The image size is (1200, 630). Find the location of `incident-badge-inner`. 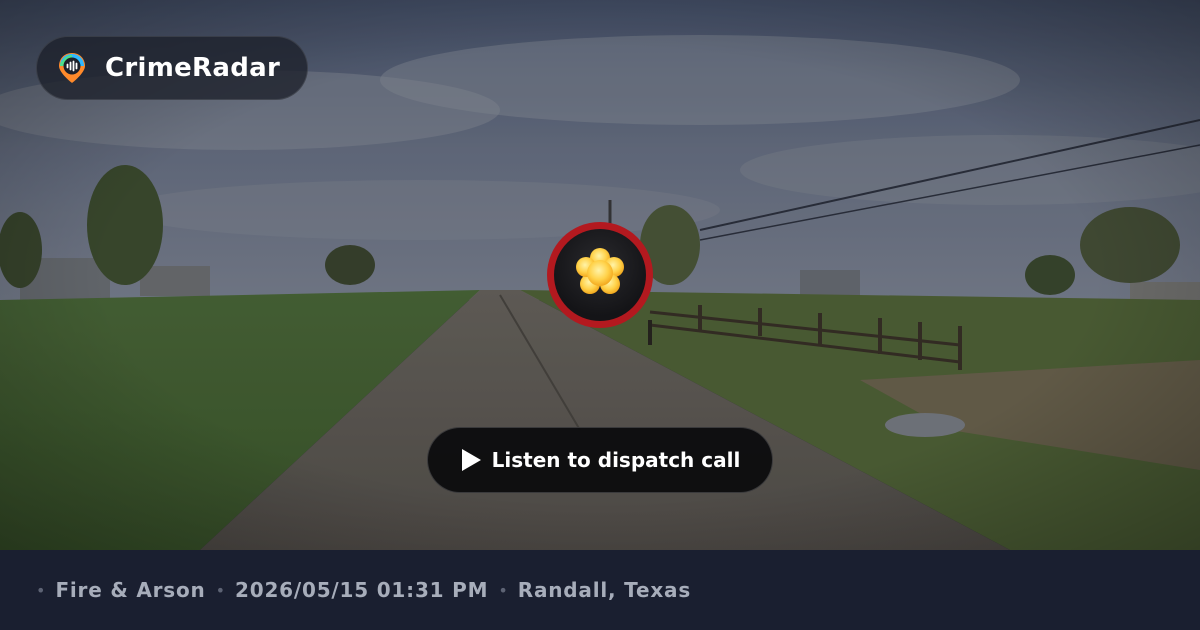

incident-badge-inner is located at coordinates (600, 275).